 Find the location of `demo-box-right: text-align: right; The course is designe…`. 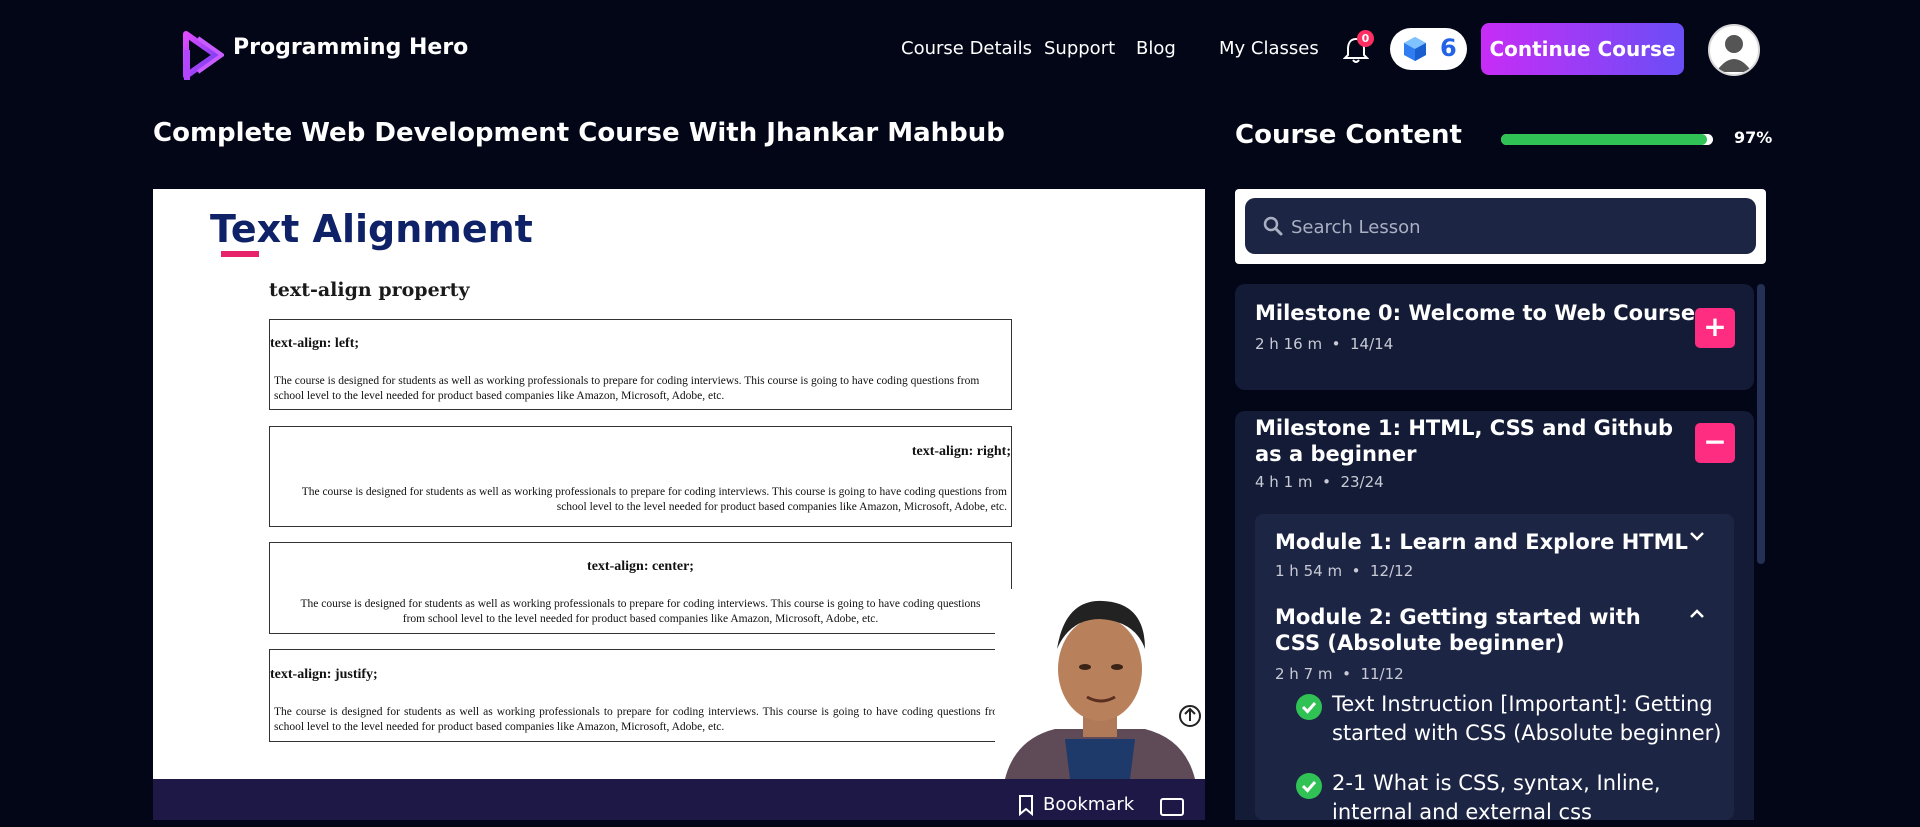

demo-box-right: text-align: right; The course is designe… is located at coordinates (640, 476).